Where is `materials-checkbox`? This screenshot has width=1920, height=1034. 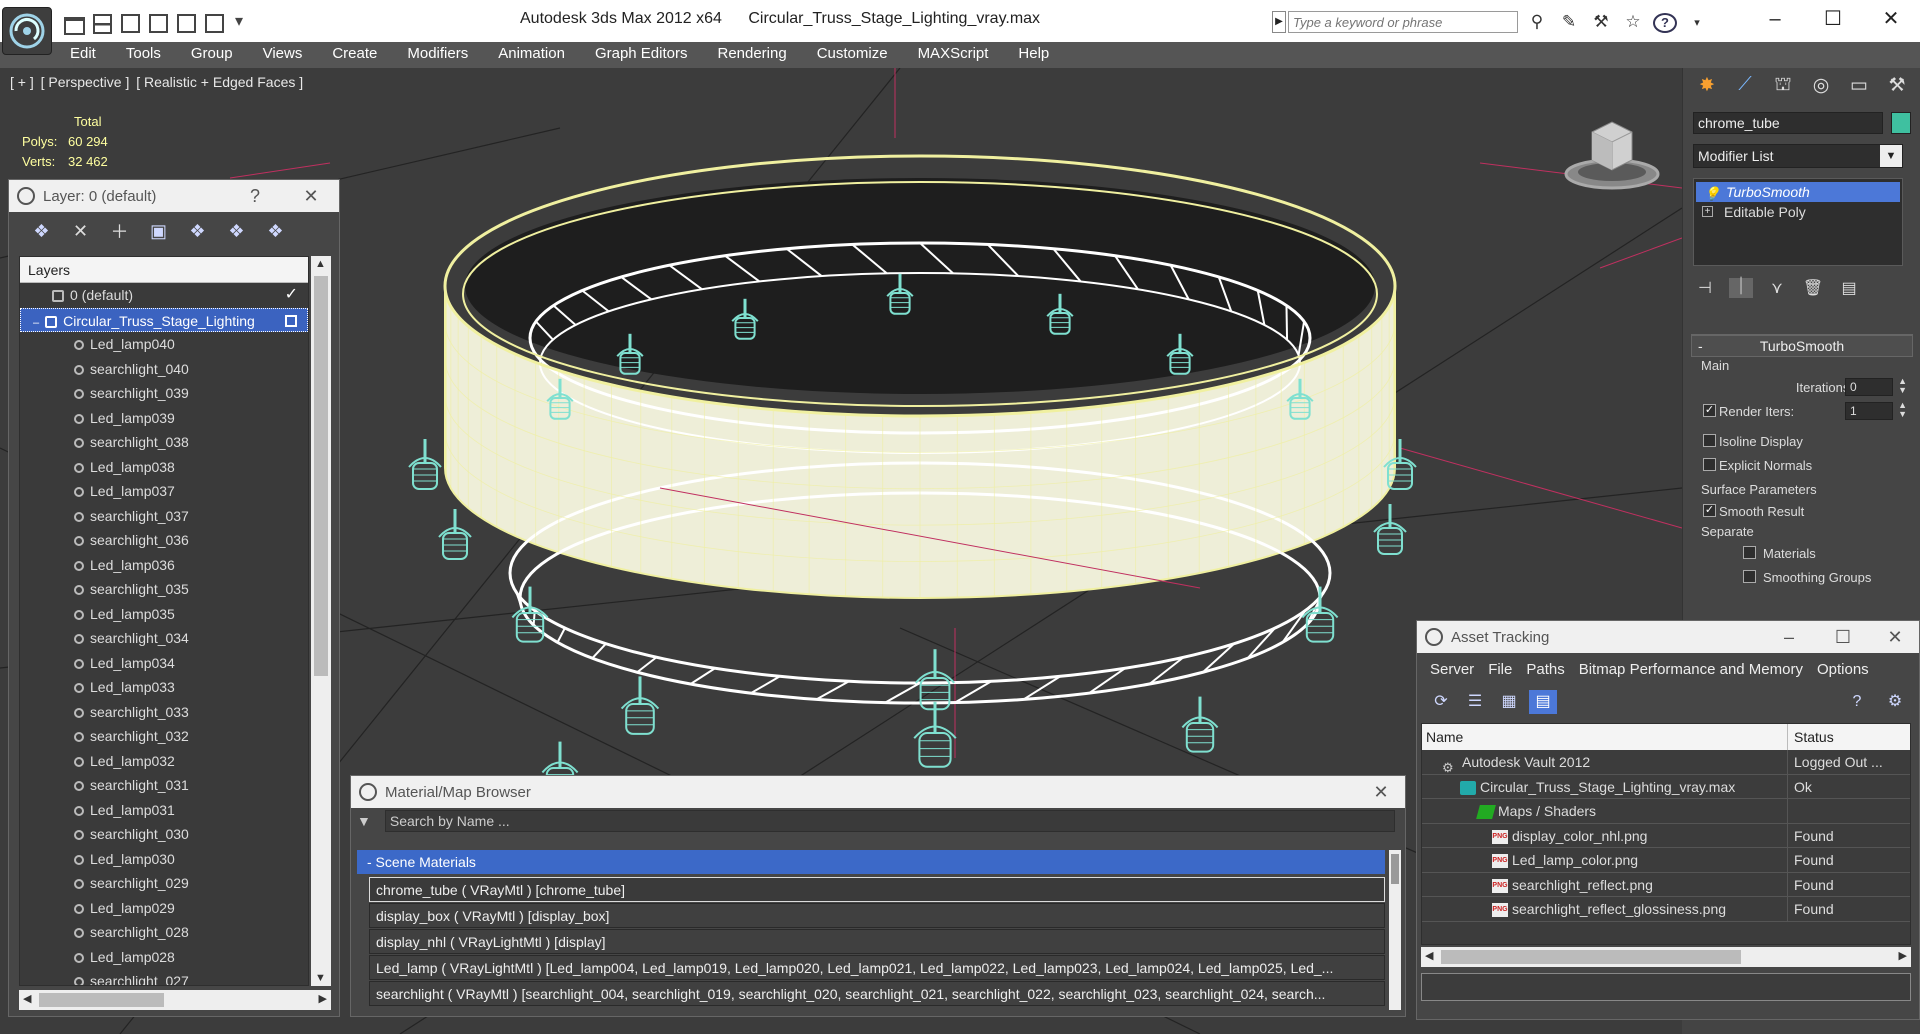 materials-checkbox is located at coordinates (1749, 552).